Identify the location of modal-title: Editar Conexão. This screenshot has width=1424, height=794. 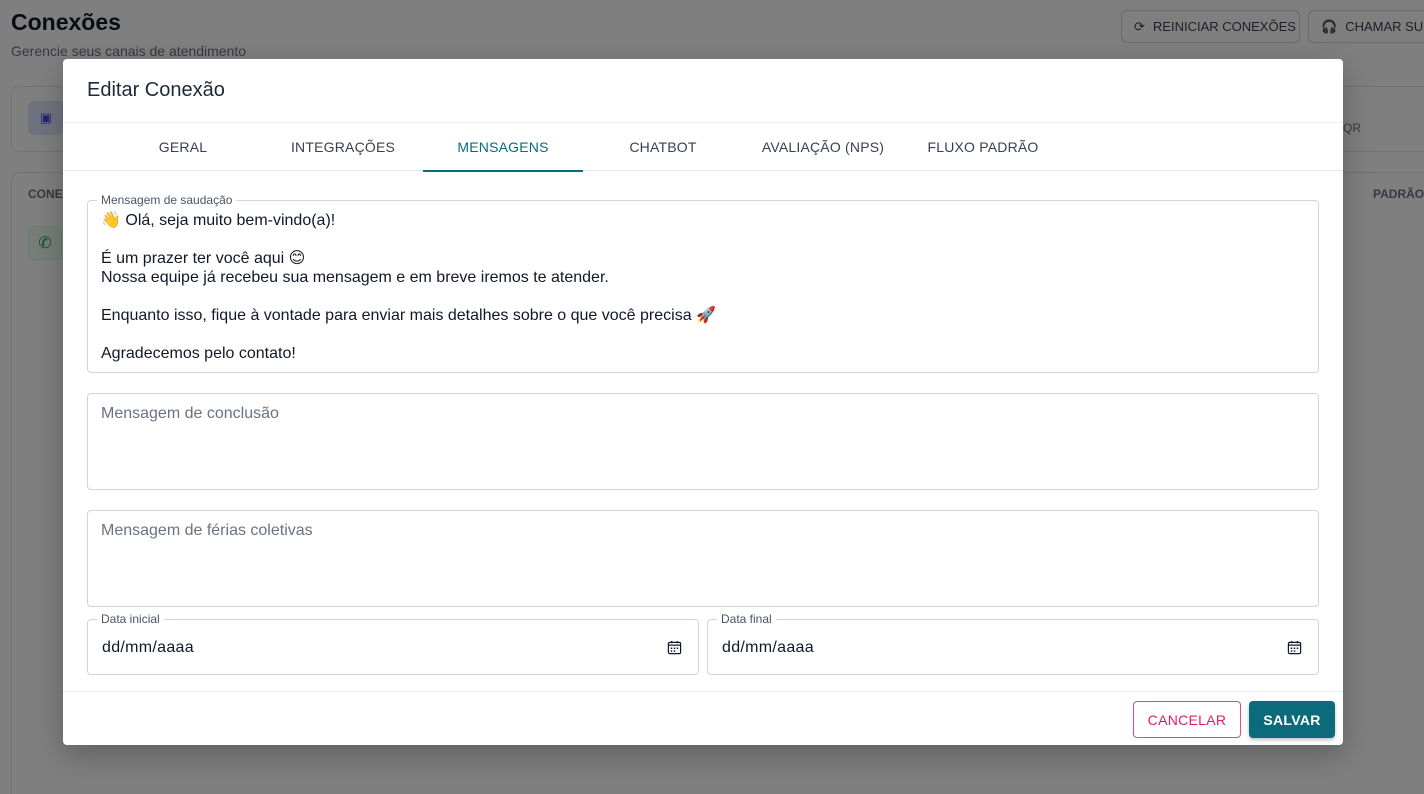
(156, 90).